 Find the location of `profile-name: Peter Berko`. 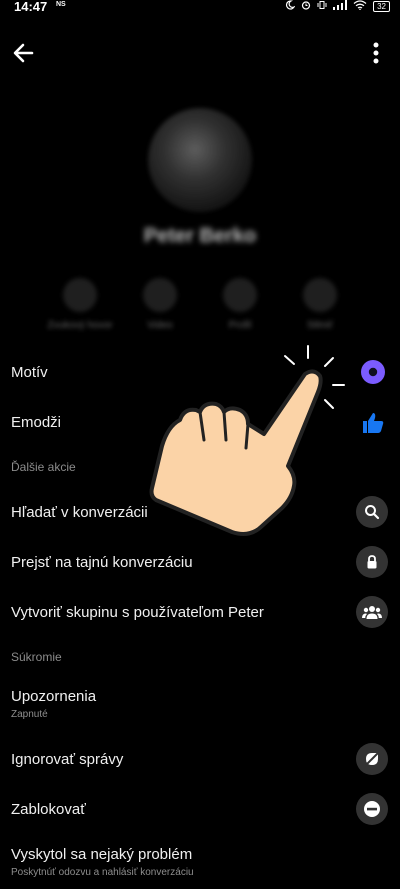

profile-name: Peter Berko is located at coordinates (200, 236).